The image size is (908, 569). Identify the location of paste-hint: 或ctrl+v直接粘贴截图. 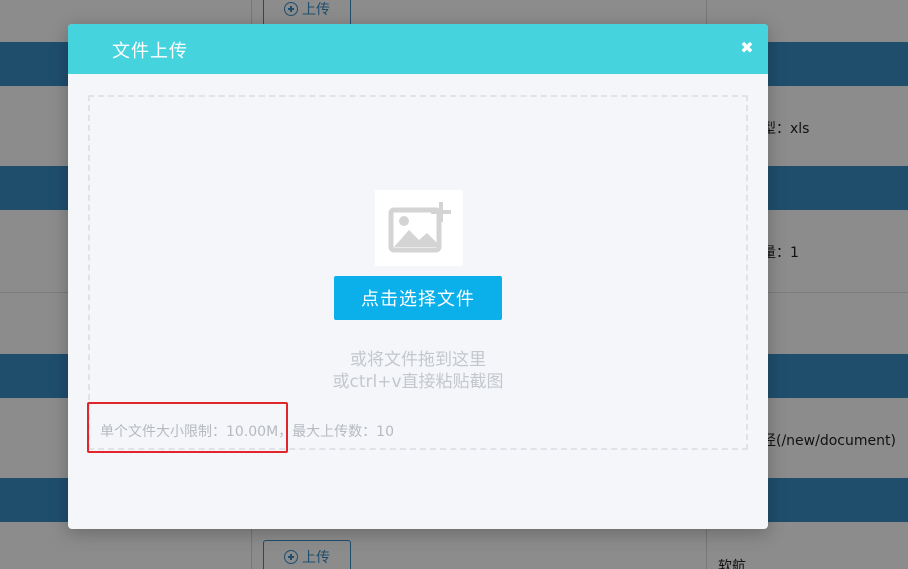
(418, 382).